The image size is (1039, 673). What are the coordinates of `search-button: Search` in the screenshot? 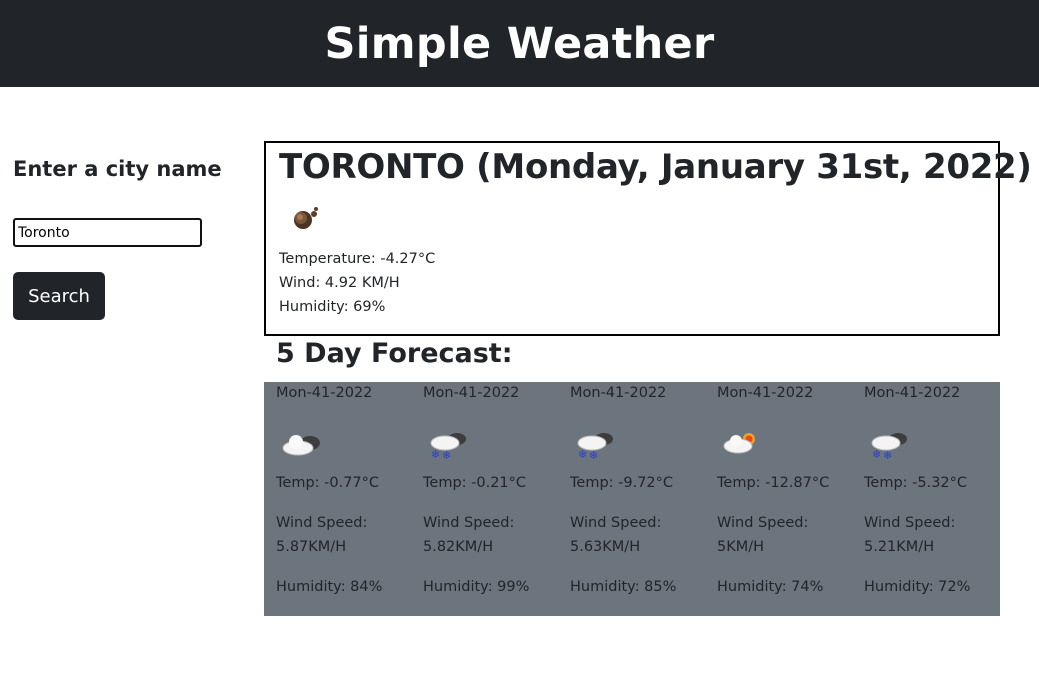 It's located at (59, 296).